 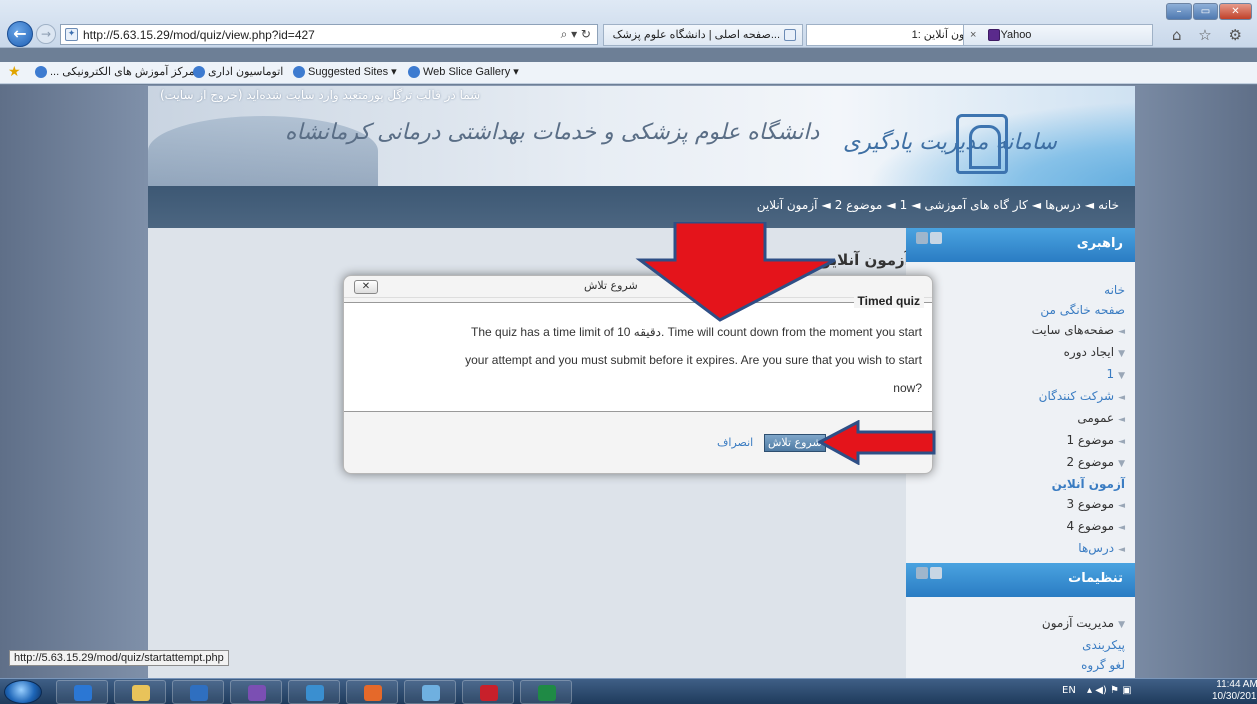 What do you see at coordinates (1082, 310) in the screenshot?
I see `sidebar-item-label: صفحه خانگی من` at bounding box center [1082, 310].